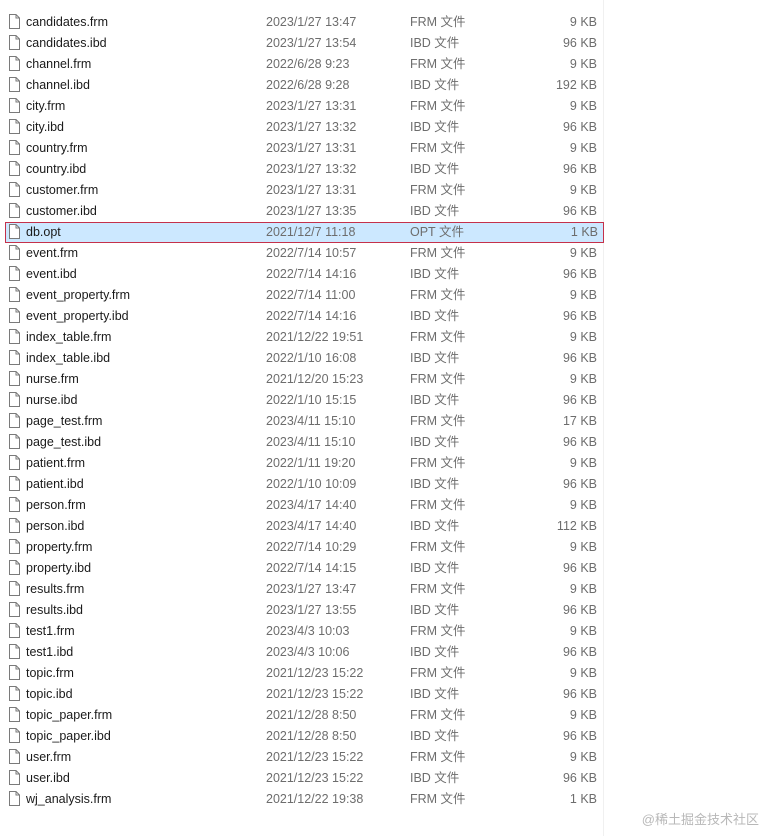  What do you see at coordinates (383, 442) in the screenshot?
I see `file-row: page_test.ibd 2023/4/11 15:10 IBD 文件 96 KB` at bounding box center [383, 442].